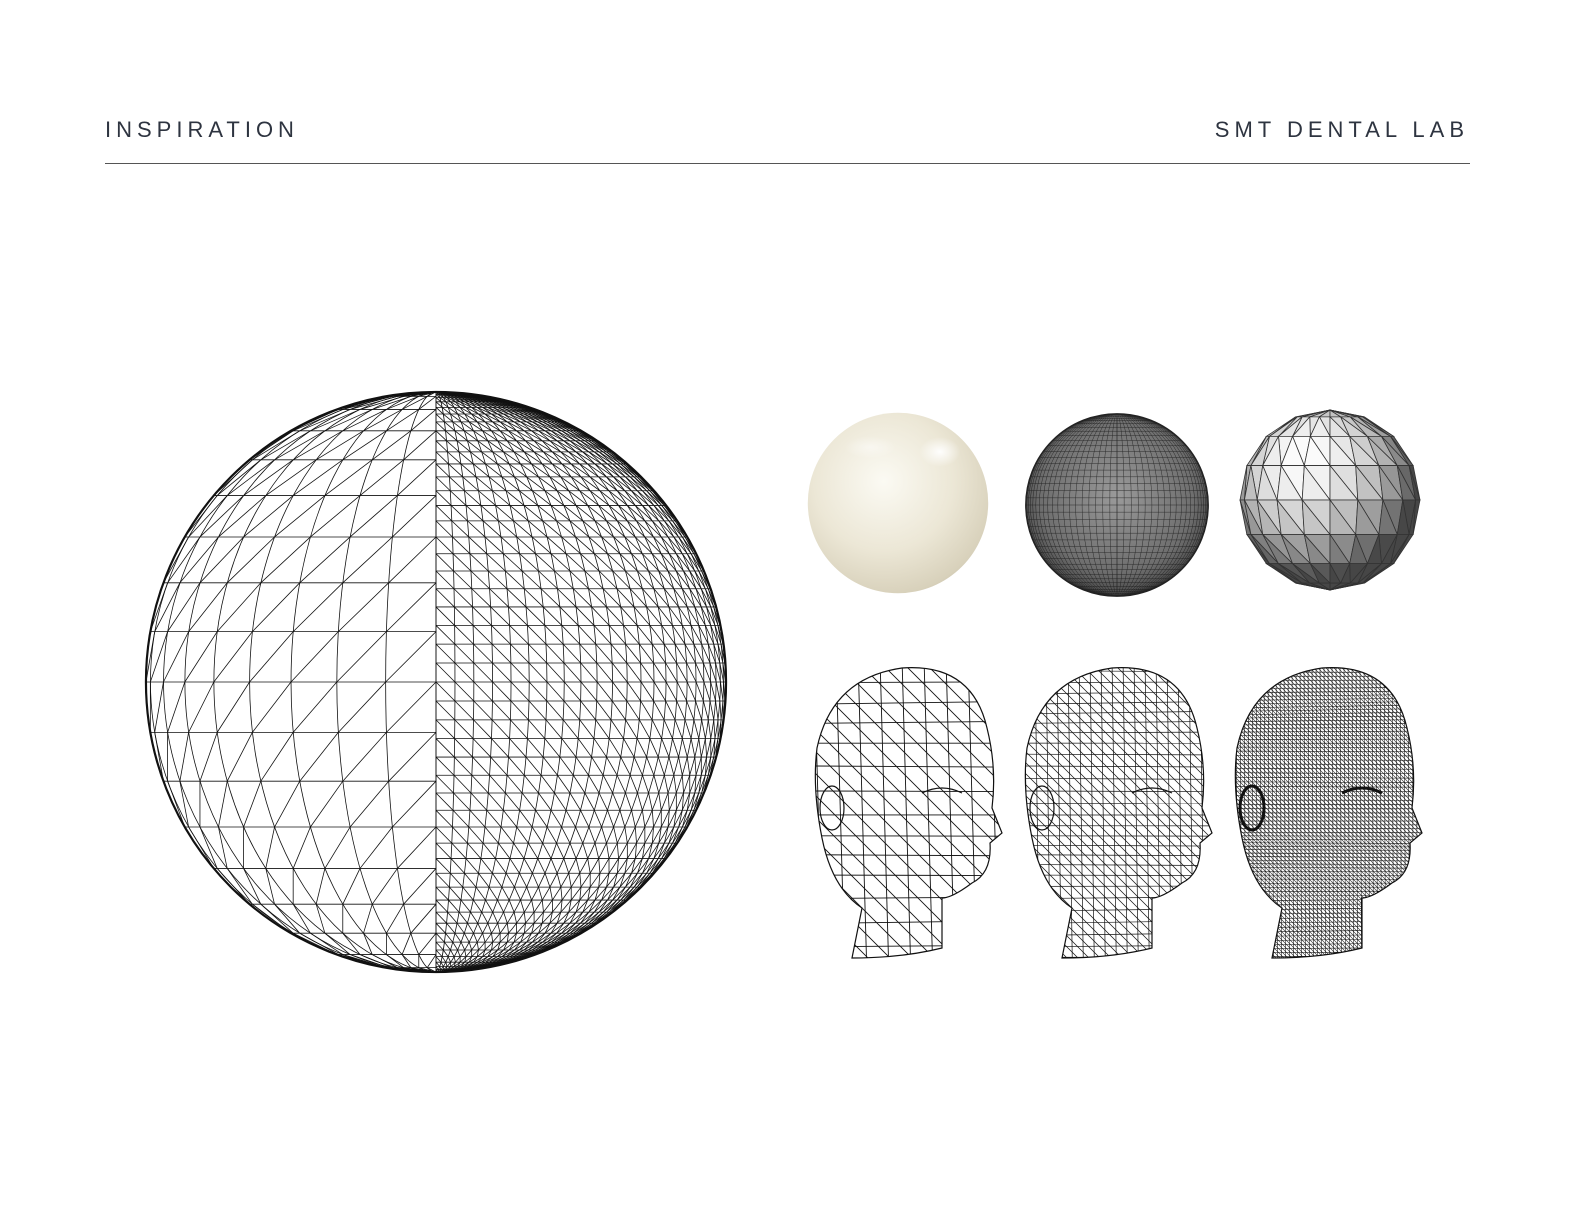  Describe the element at coordinates (898, 503) in the screenshot. I see `glossy-ivory-sphere` at that location.